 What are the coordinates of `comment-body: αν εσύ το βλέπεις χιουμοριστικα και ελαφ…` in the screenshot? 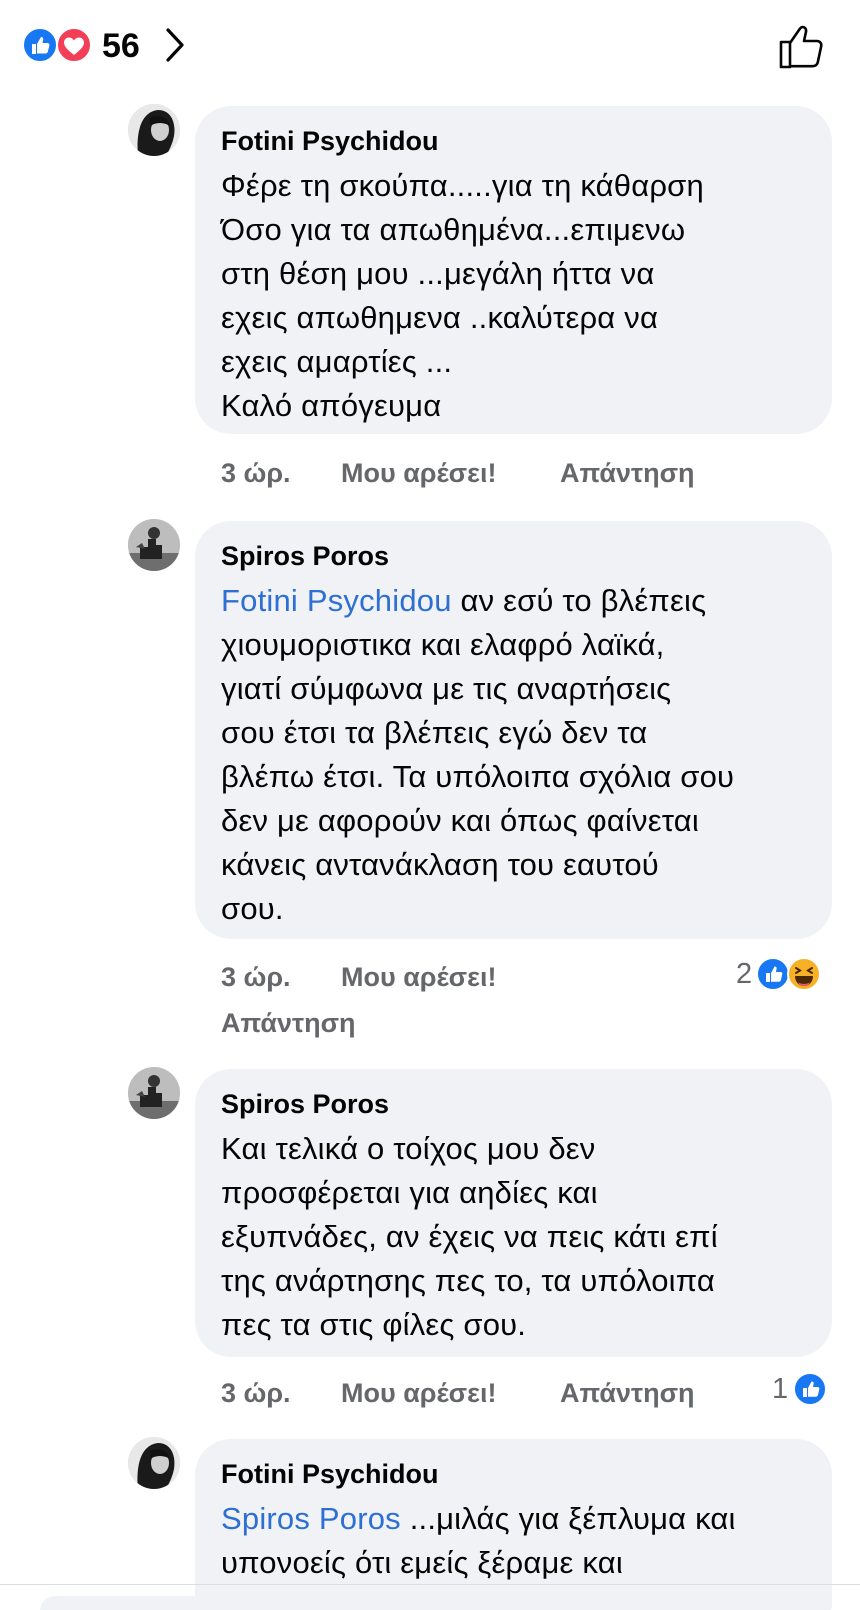 It's located at (478, 754).